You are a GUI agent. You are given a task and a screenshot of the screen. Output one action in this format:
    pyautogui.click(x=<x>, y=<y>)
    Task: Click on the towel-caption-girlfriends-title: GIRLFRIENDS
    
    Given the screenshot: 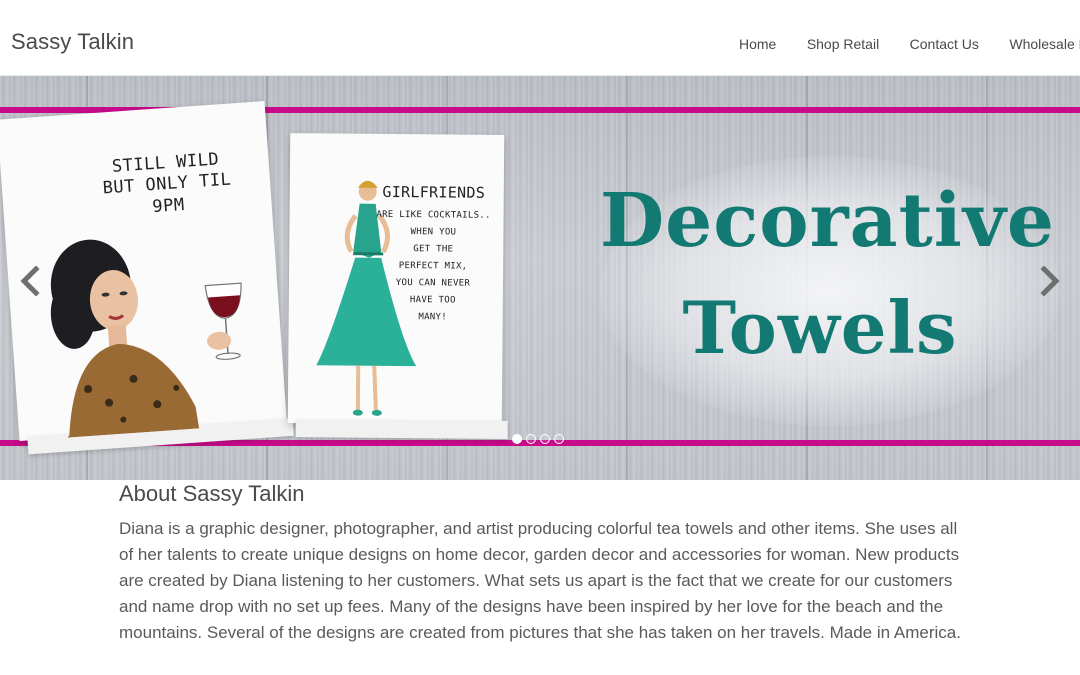 What is the action you would take?
    pyautogui.click(x=434, y=192)
    